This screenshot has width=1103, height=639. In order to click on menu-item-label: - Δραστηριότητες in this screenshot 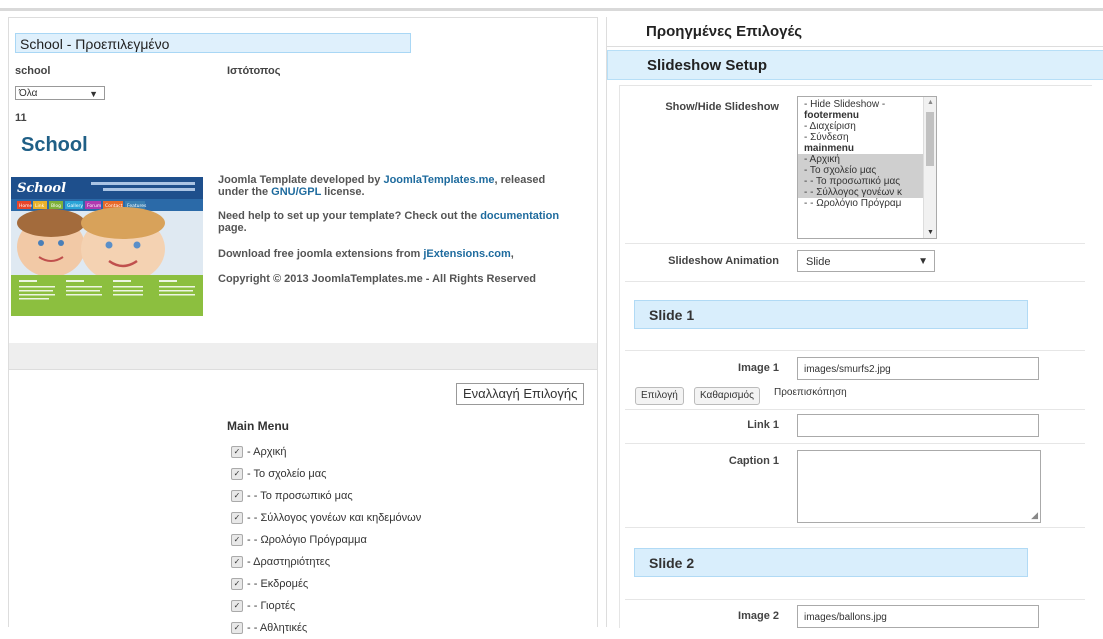, I will do `click(289, 562)`.